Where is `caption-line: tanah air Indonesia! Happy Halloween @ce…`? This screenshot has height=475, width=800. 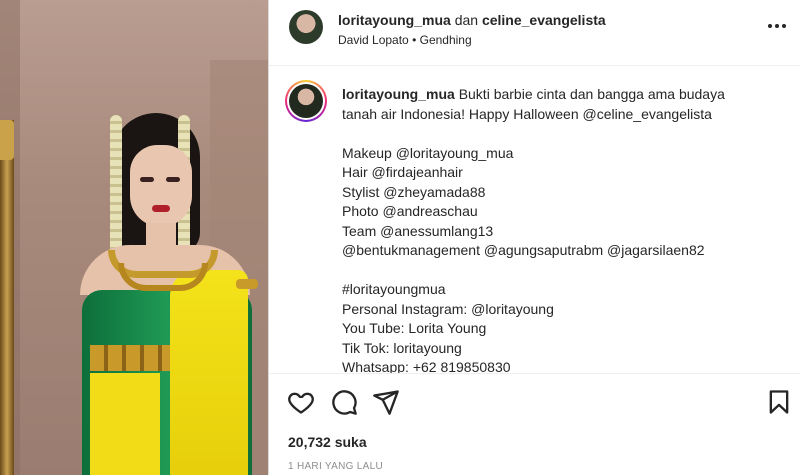
caption-line: tanah air Indonesia! Happy Halloween @ce… is located at coordinates (527, 113).